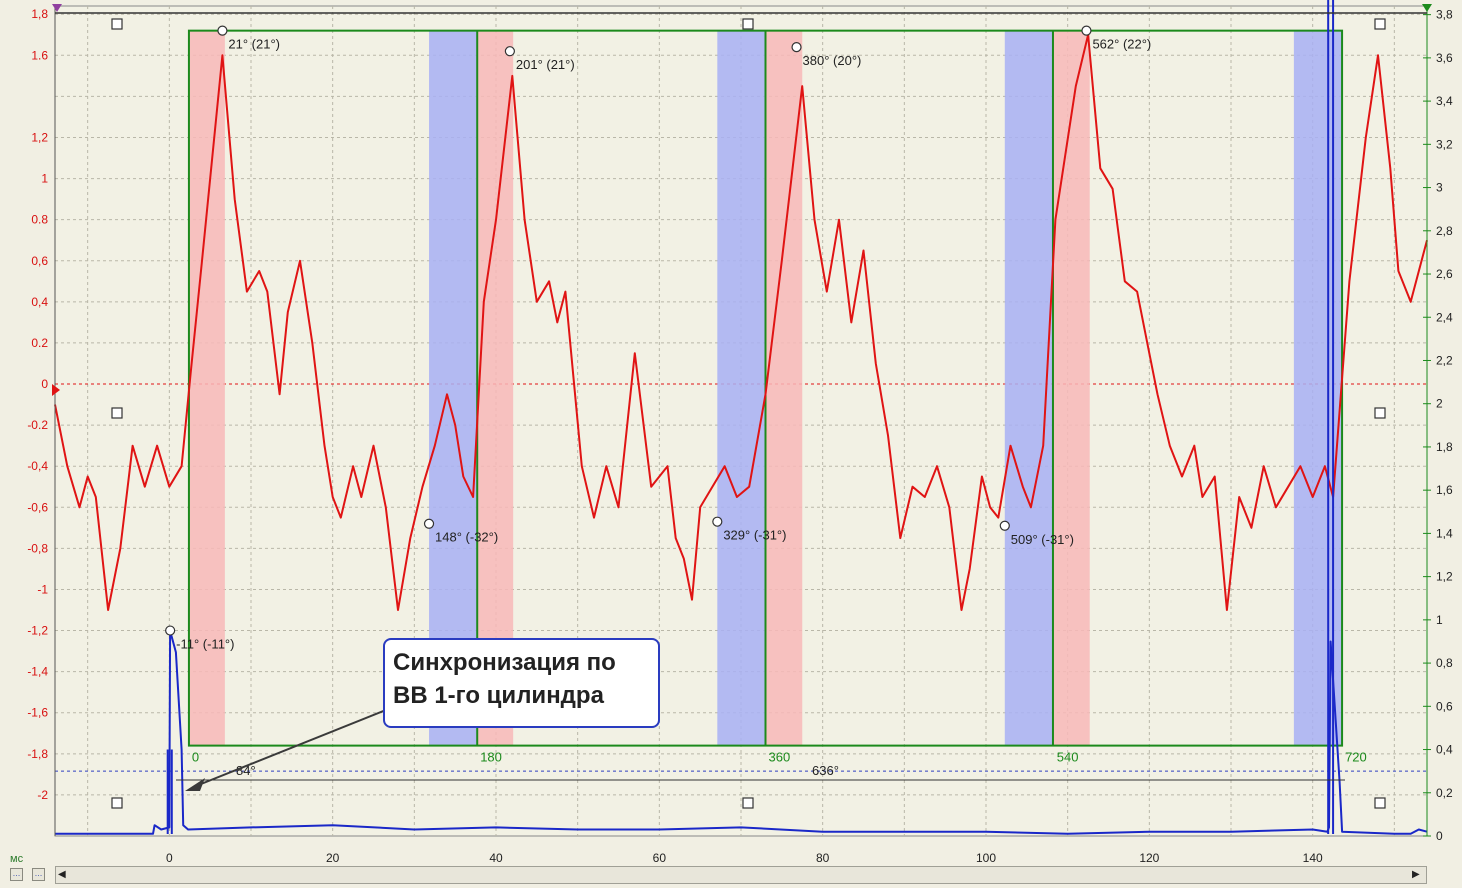 This screenshot has height=888, width=1462. I want to click on callout-line-1: Синхронизация по, so click(504, 662).